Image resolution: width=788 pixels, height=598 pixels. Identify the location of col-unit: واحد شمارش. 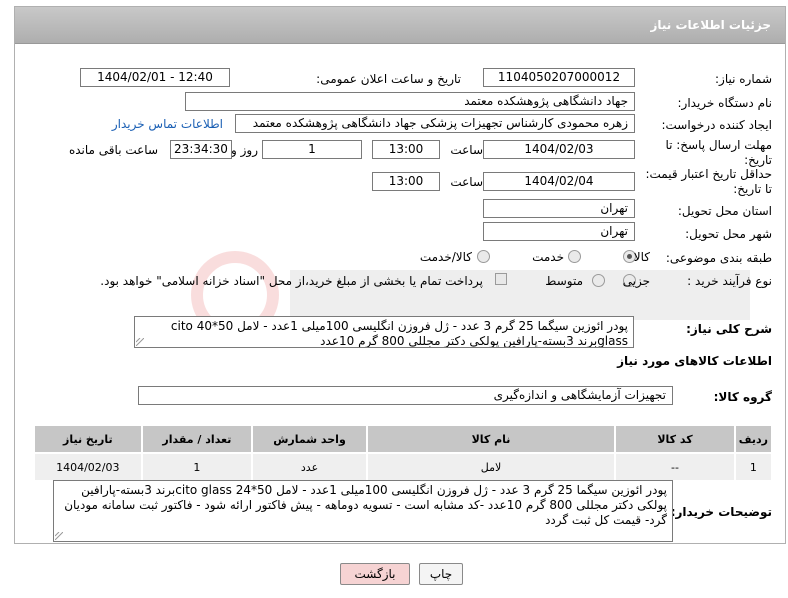
(309, 439).